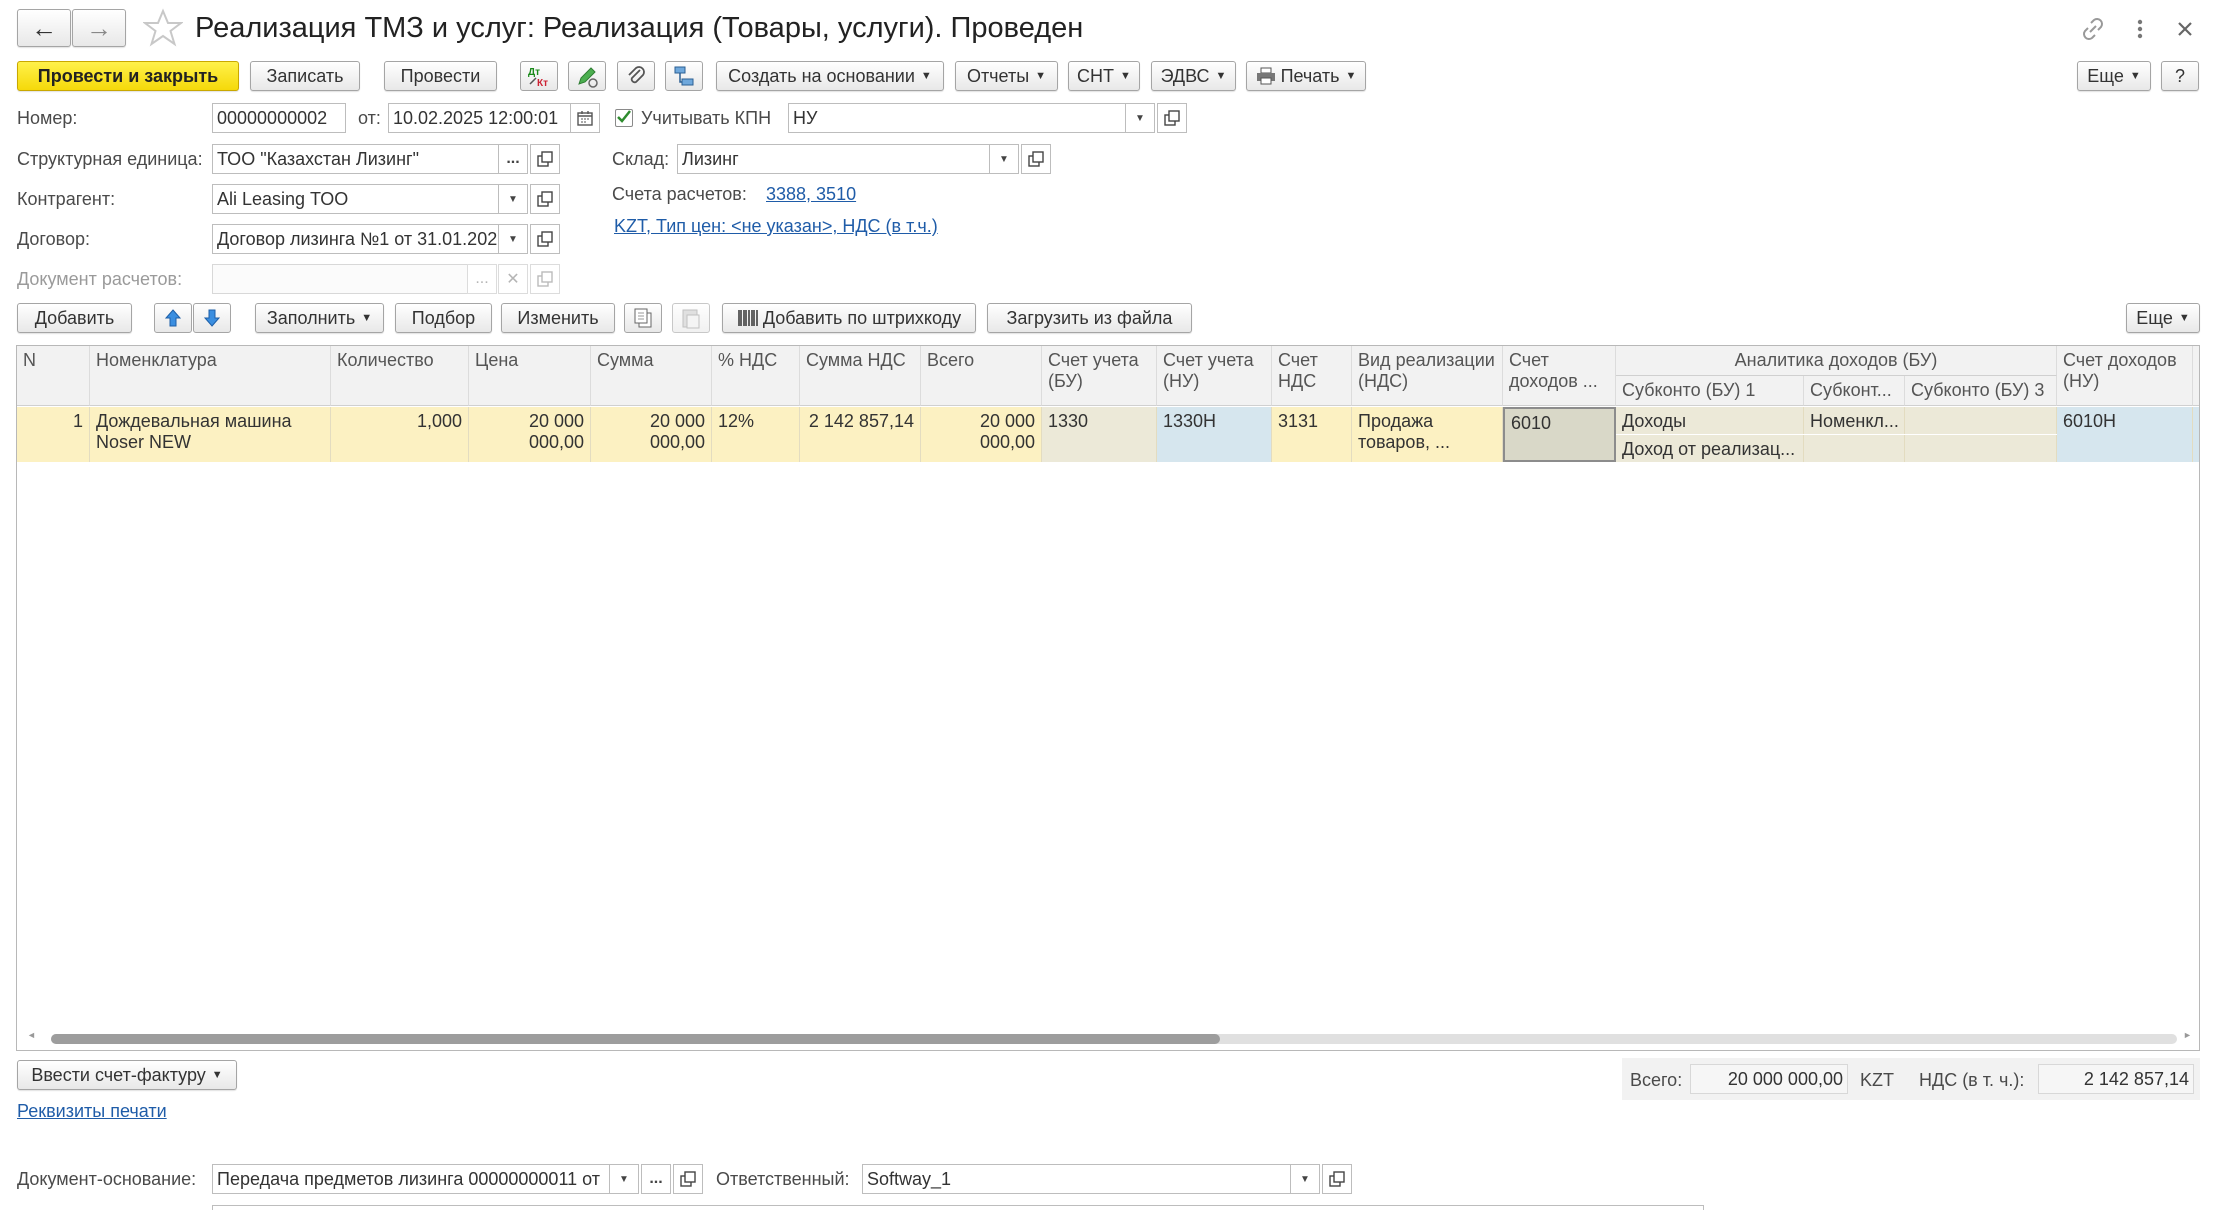 The height and width of the screenshot is (1210, 2216). I want to click on cell-n: 1, so click(53, 434).